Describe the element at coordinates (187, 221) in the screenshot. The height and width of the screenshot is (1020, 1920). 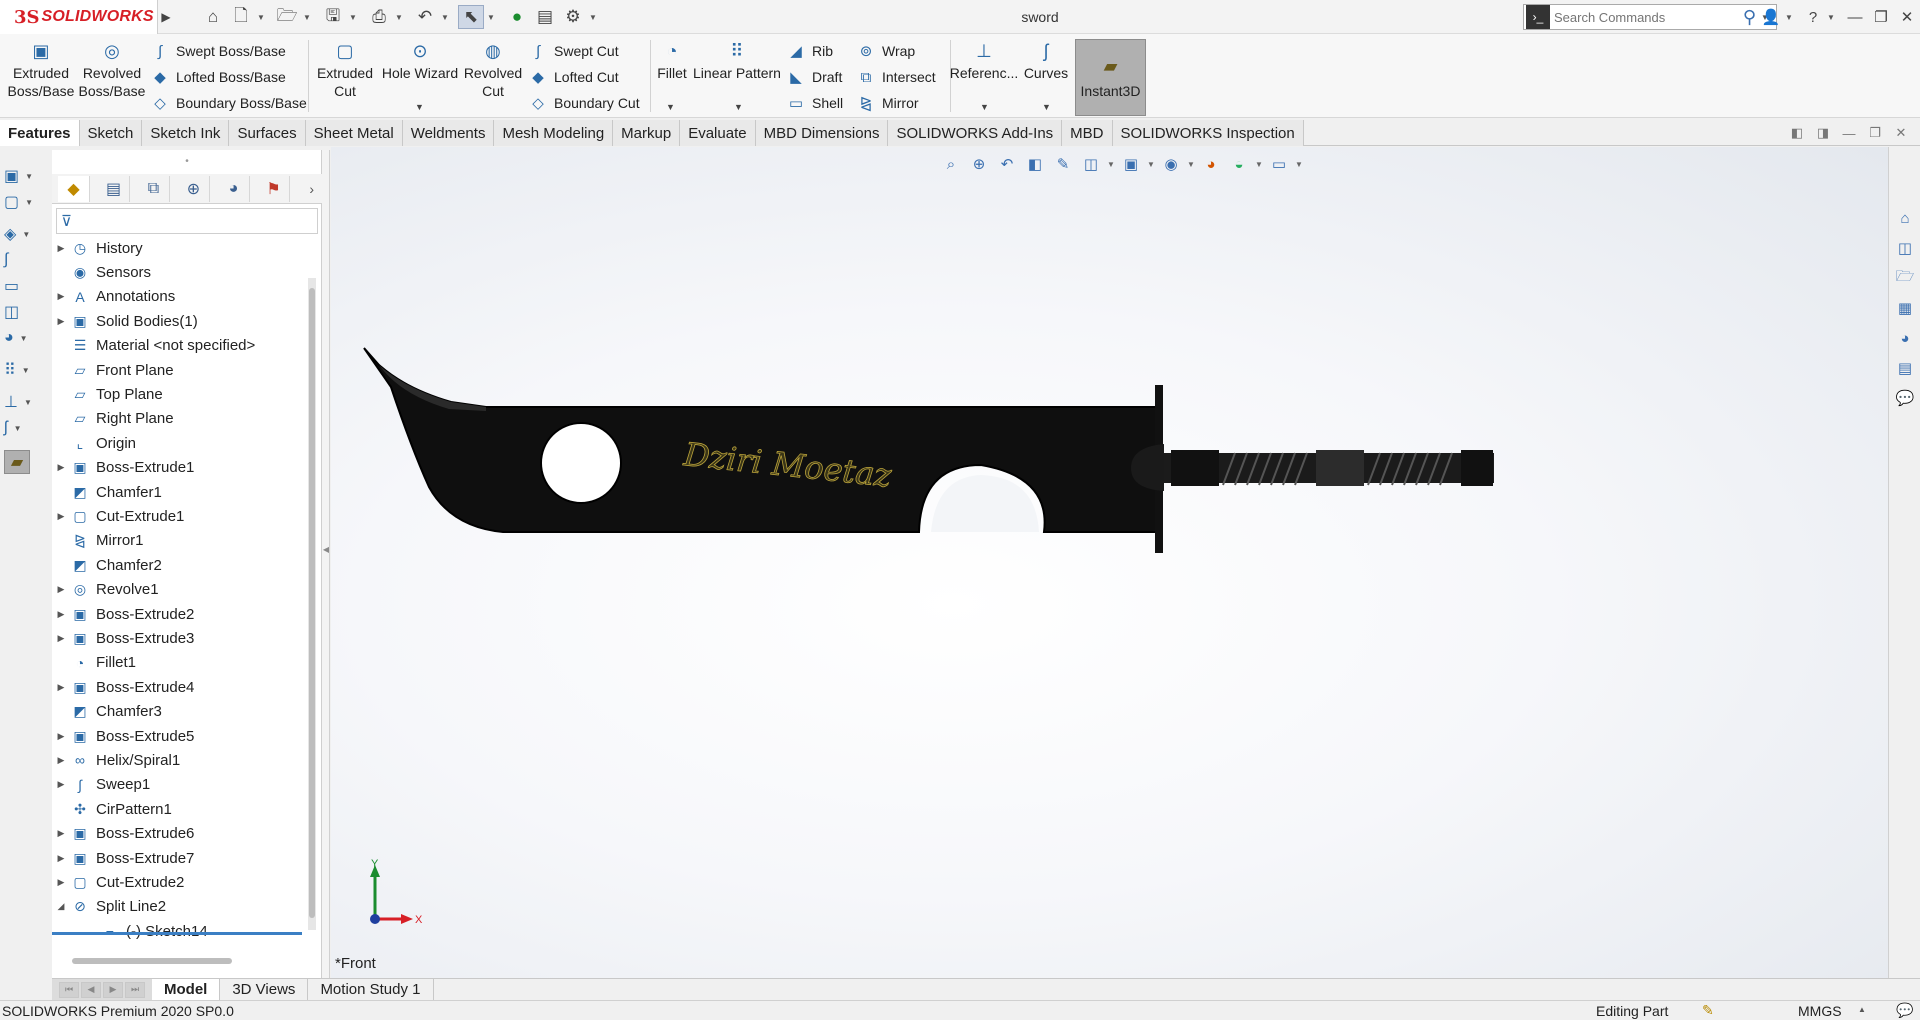
I see `tree-filter: ⊽` at that location.